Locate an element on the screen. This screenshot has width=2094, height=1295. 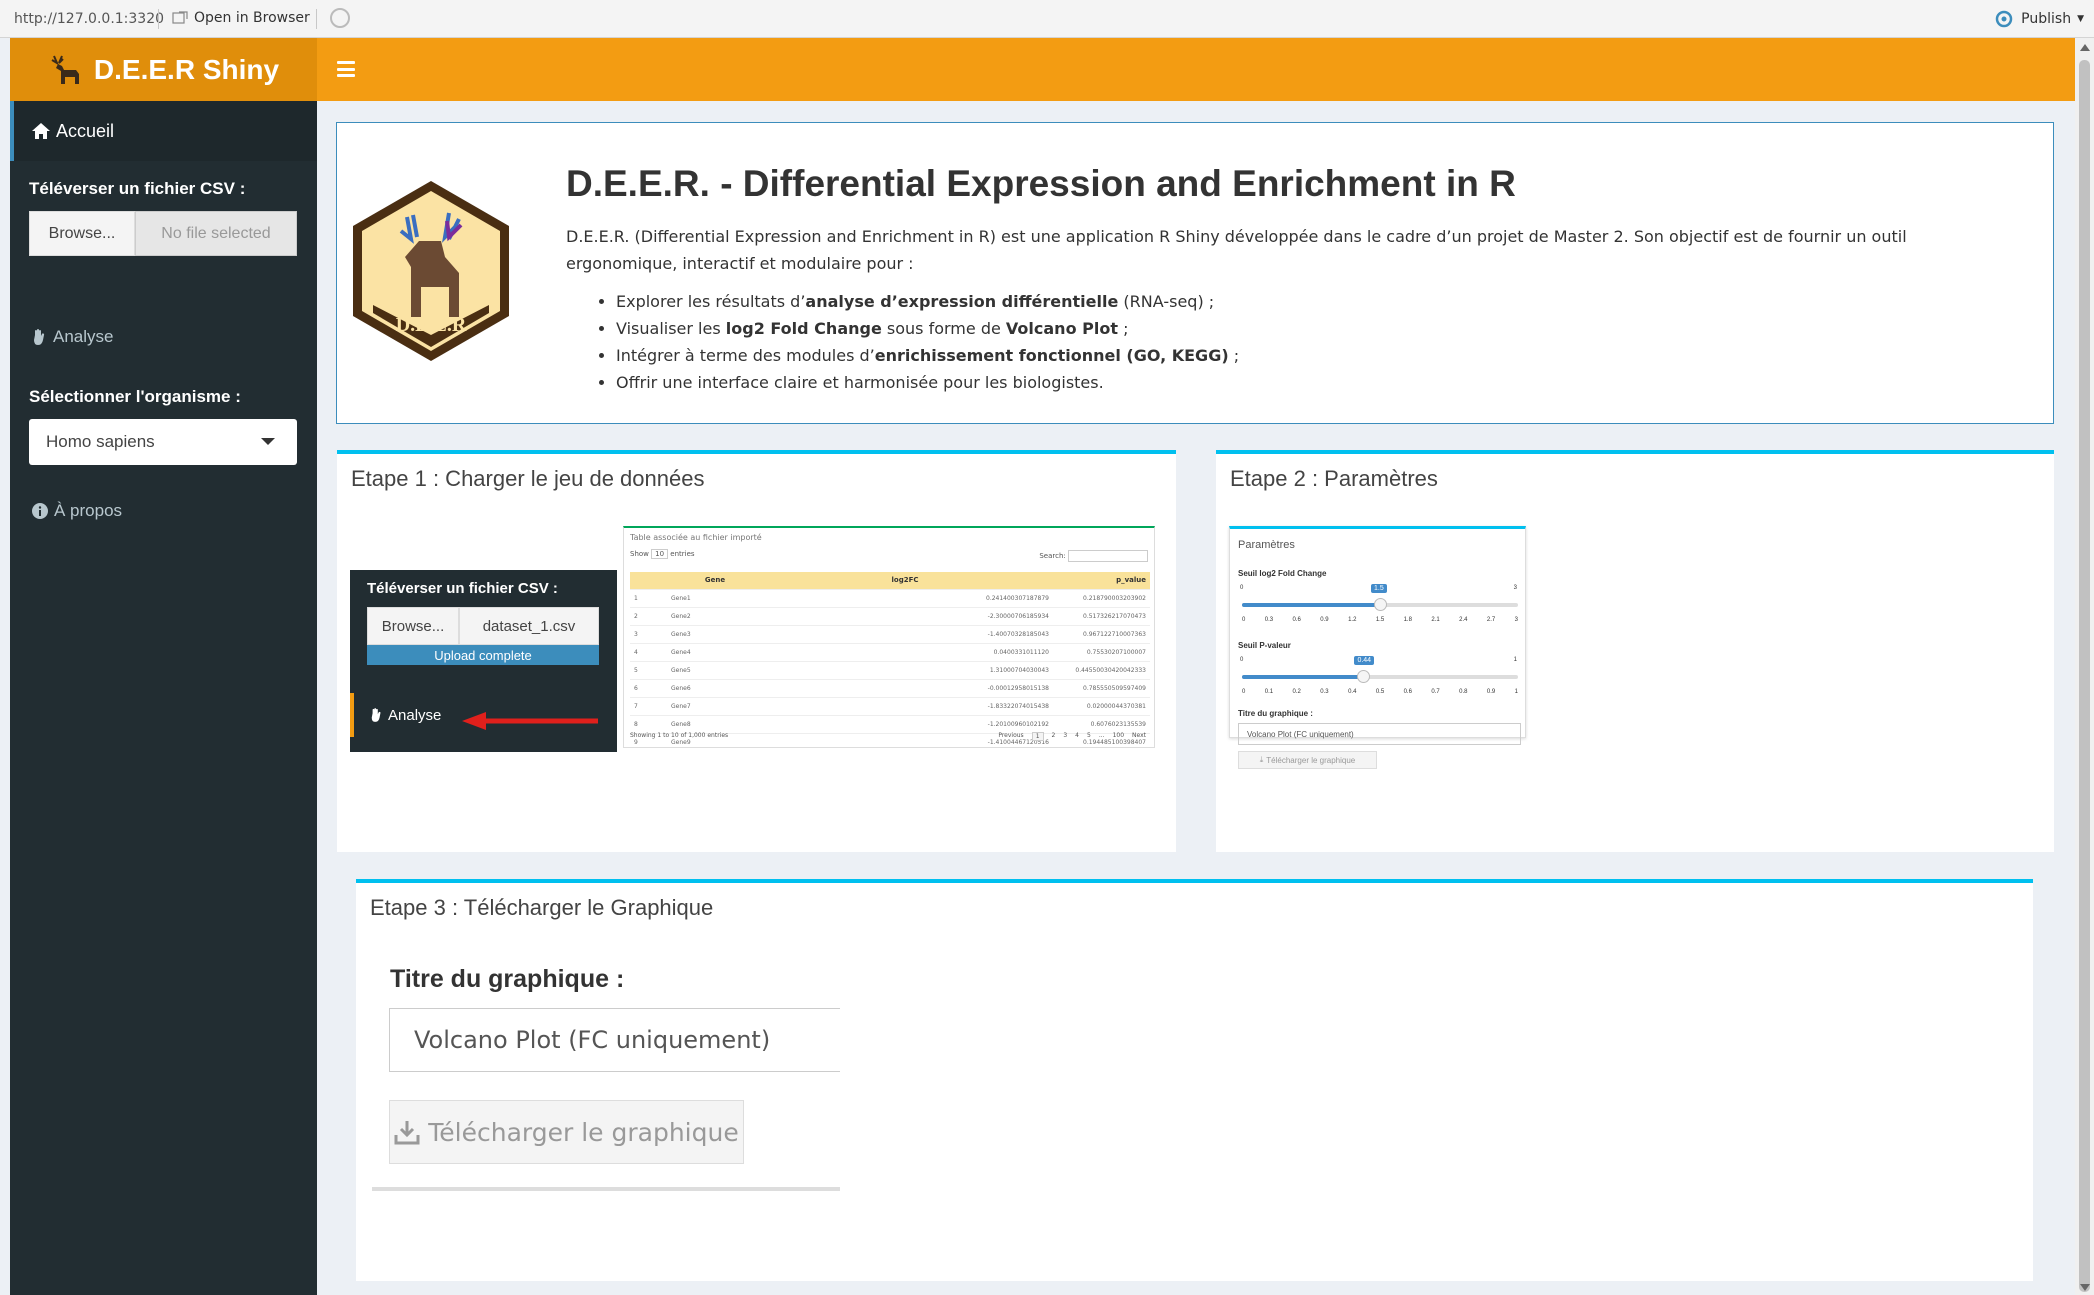
app-logo: D.E.E.R Shiny is located at coordinates (163, 69).